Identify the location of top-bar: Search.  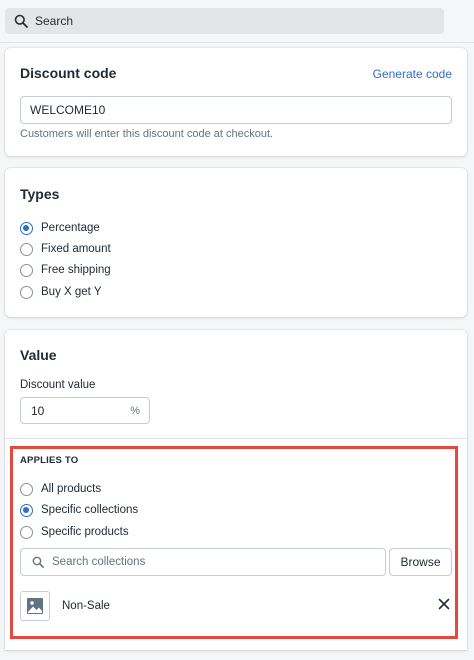
(237, 21).